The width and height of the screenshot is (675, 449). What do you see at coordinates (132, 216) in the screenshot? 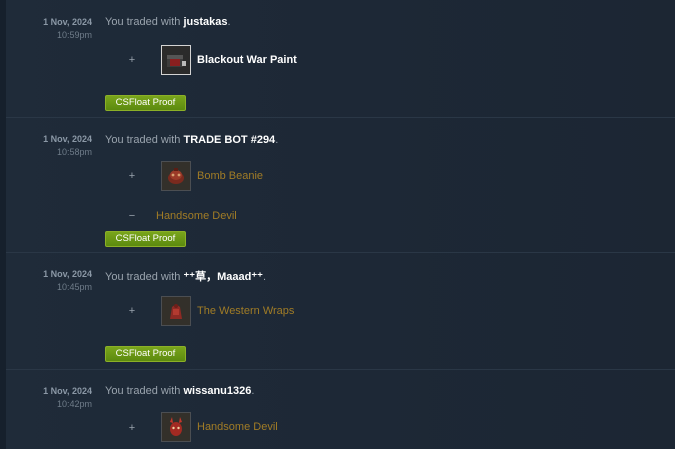
I see `item-given-sign: −` at bounding box center [132, 216].